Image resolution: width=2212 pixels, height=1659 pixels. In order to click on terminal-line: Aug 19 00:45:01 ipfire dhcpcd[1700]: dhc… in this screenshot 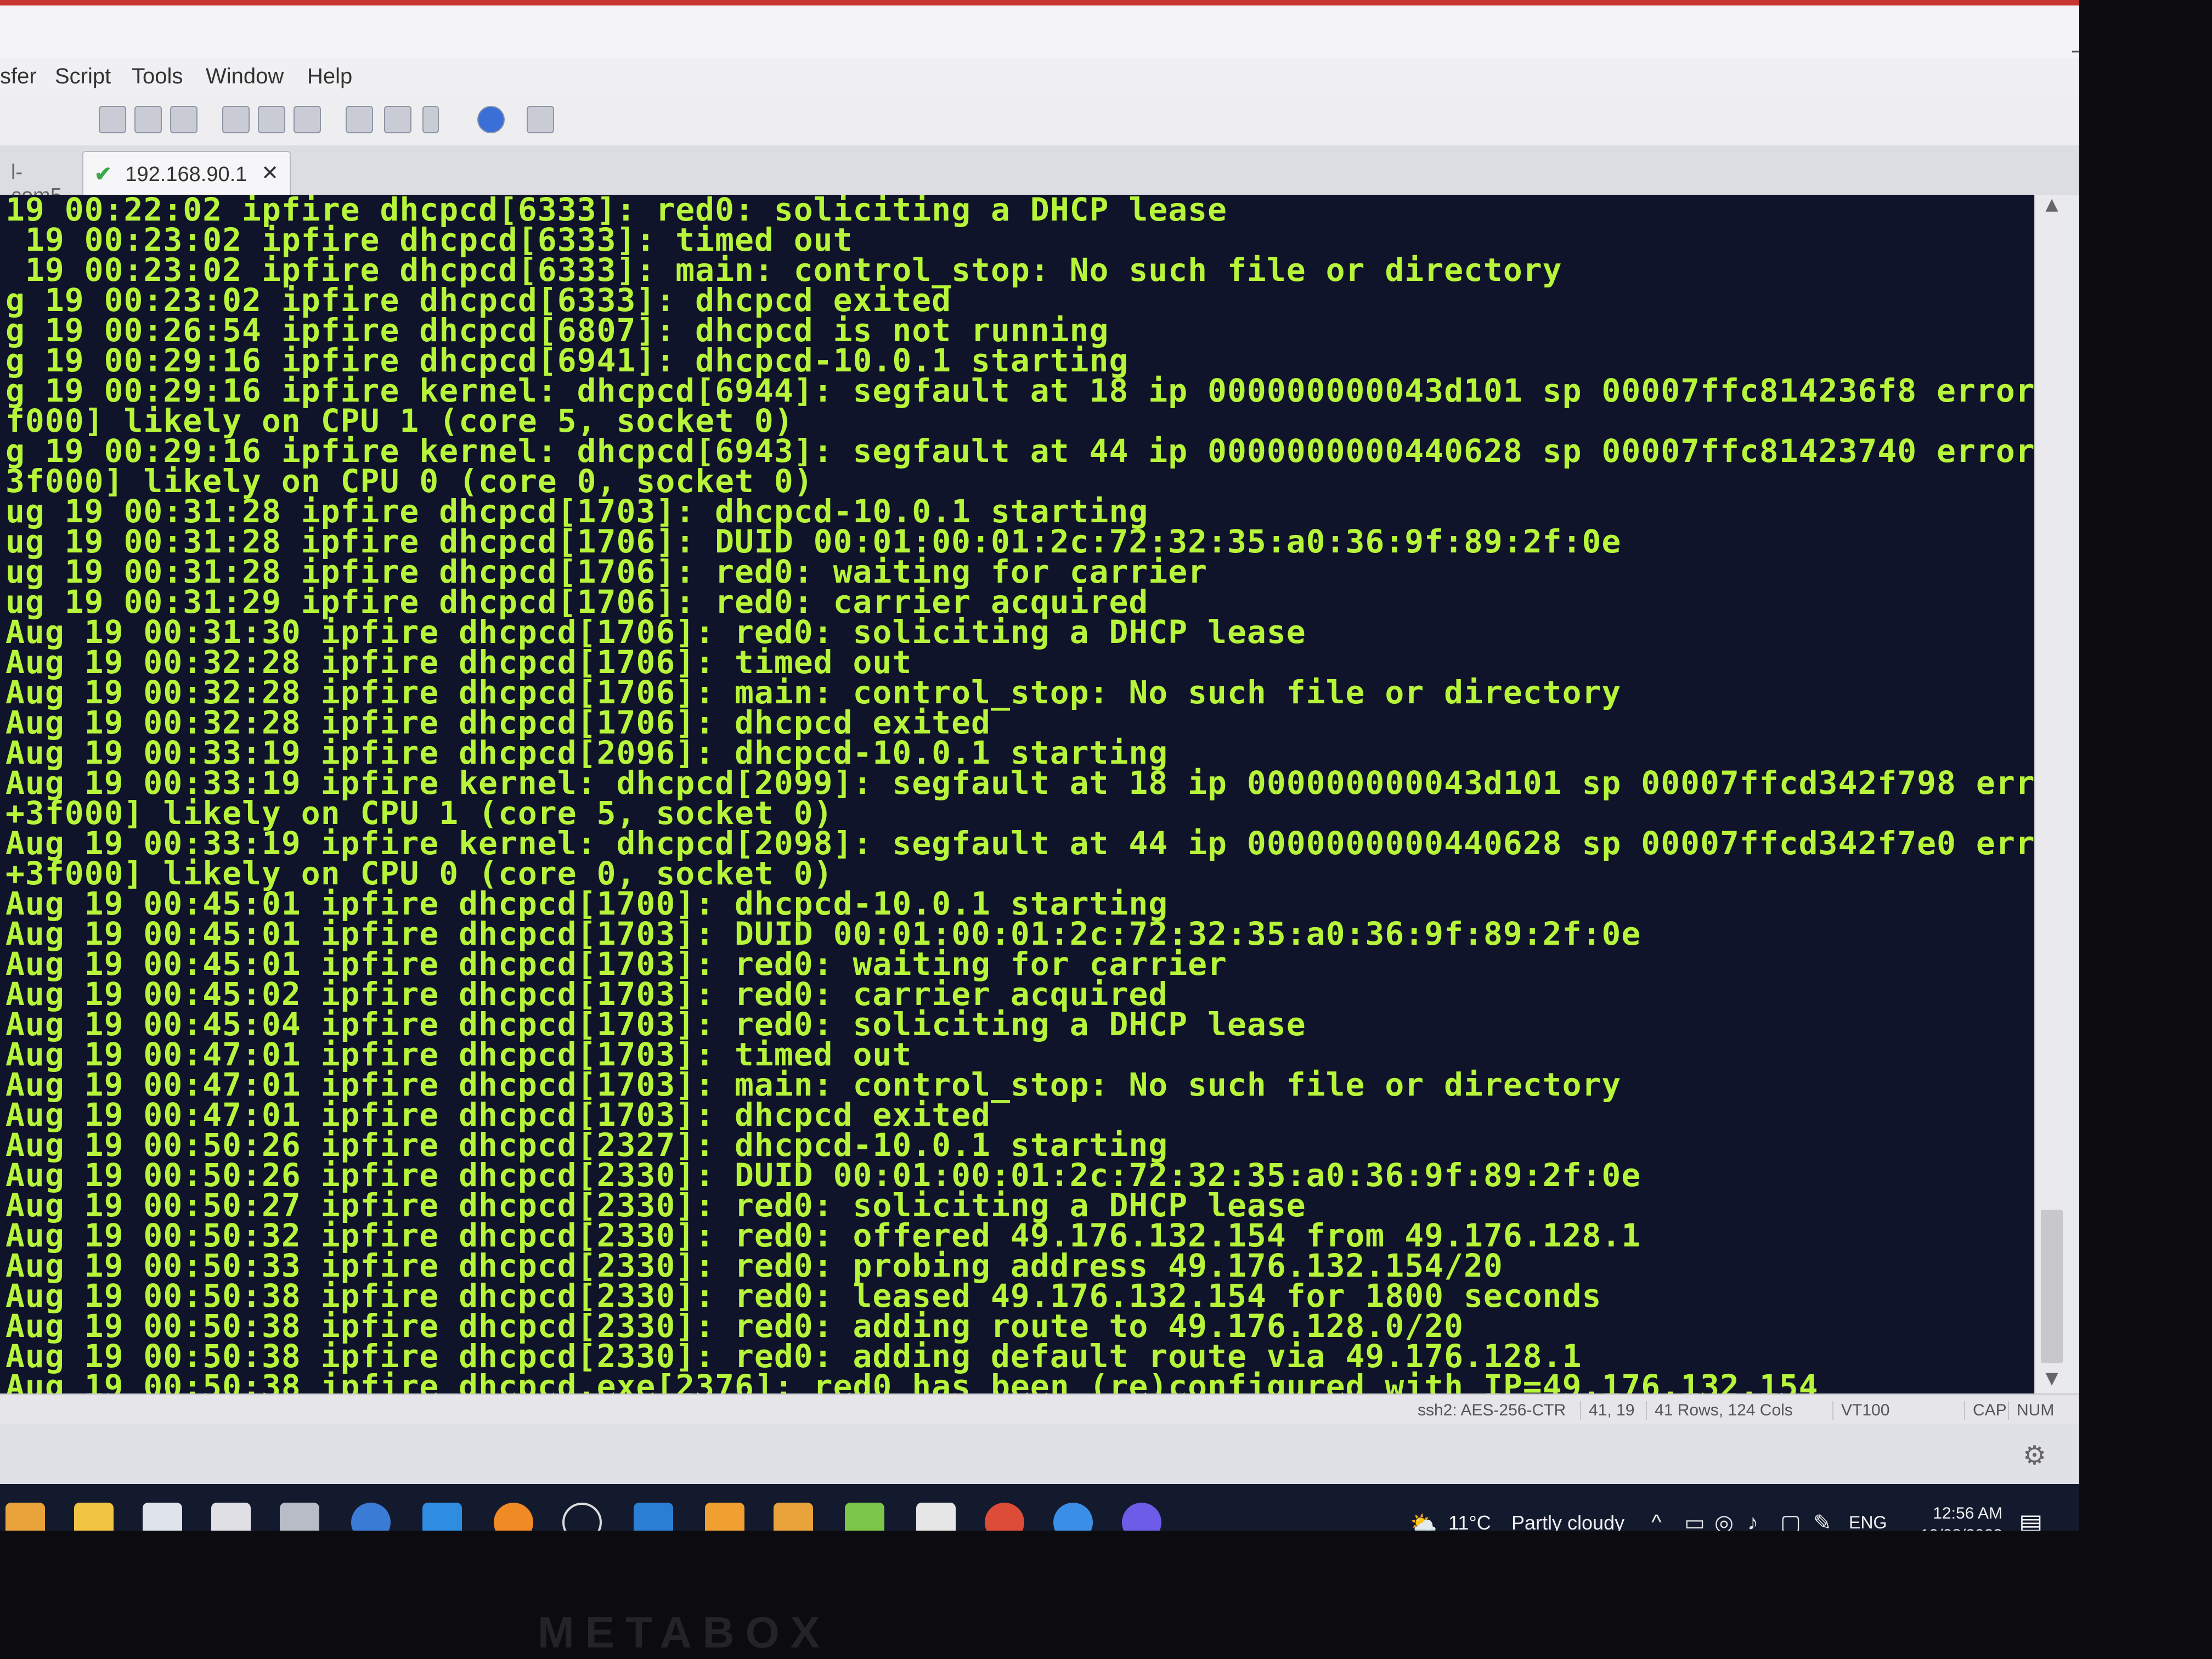, I will do `click(587, 904)`.